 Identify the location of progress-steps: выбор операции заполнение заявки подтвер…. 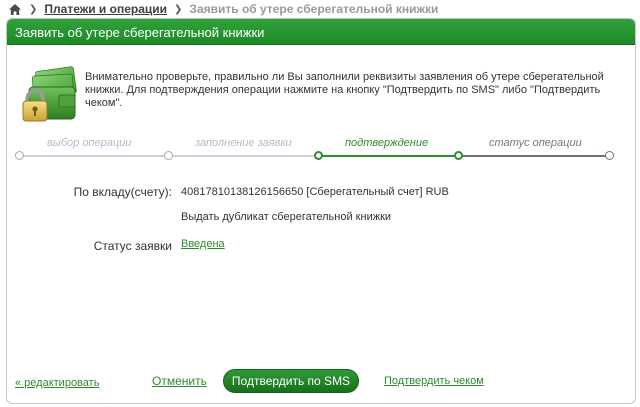
(315, 150).